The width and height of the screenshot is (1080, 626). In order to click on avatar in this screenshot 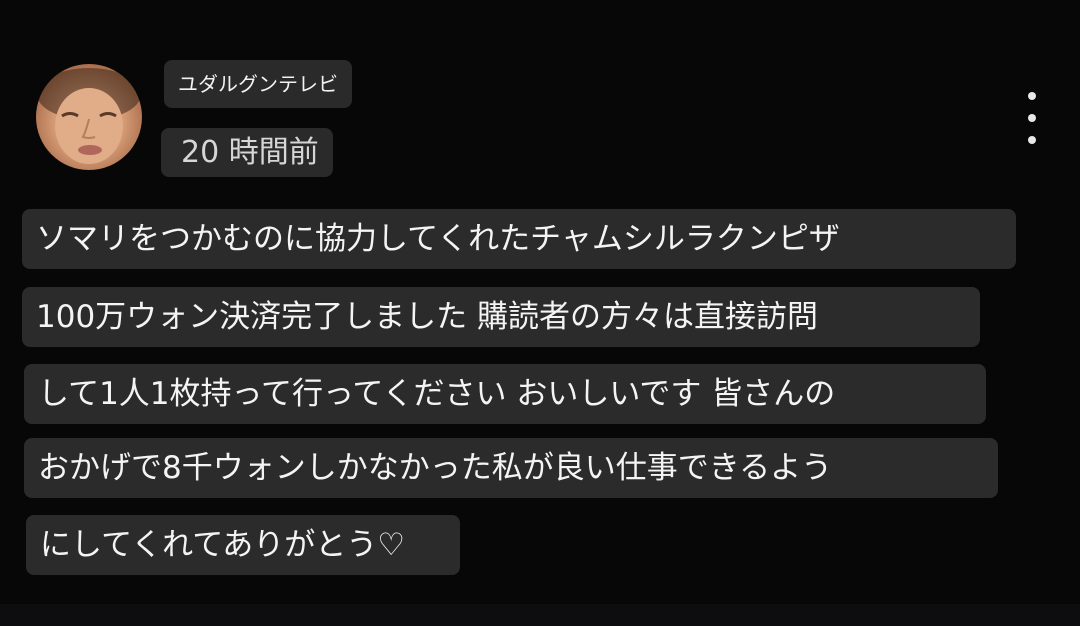, I will do `click(89, 117)`.